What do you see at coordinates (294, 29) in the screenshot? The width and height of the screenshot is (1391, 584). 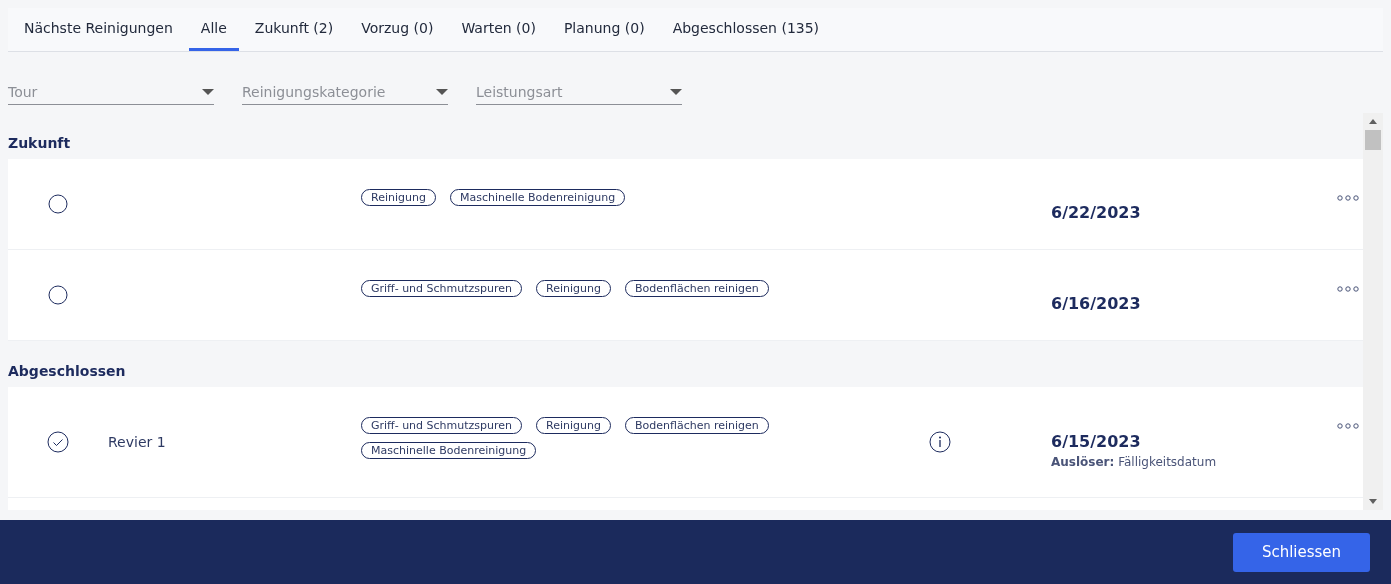 I see `tab: Zukunft (2)` at bounding box center [294, 29].